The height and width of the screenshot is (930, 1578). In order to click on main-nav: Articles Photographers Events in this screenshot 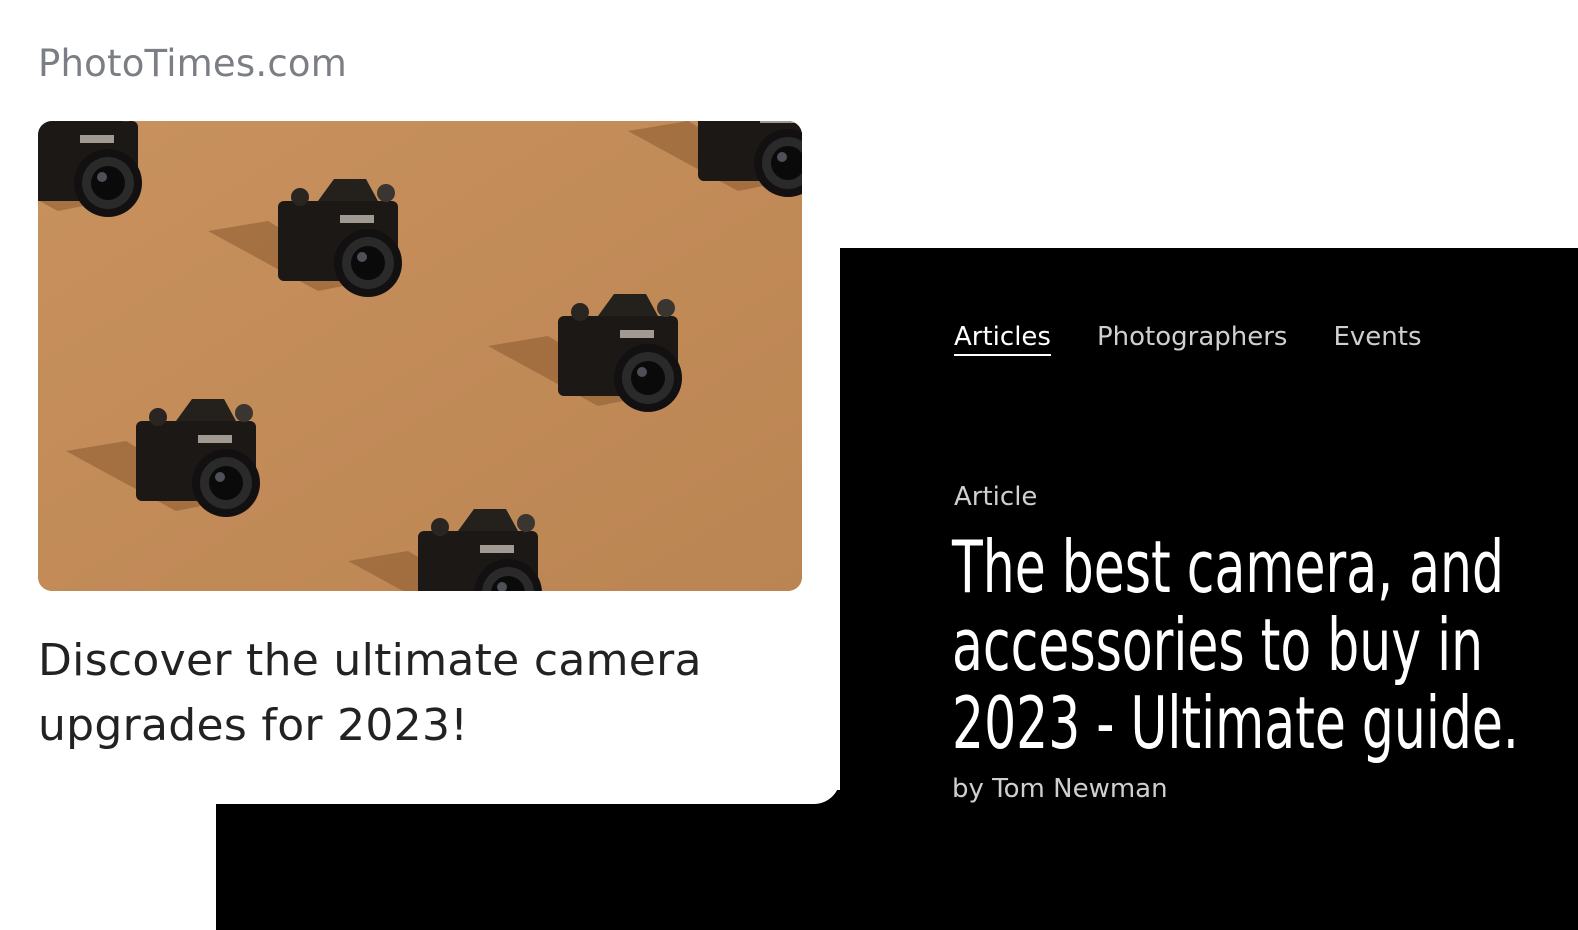, I will do `click(1211, 339)`.